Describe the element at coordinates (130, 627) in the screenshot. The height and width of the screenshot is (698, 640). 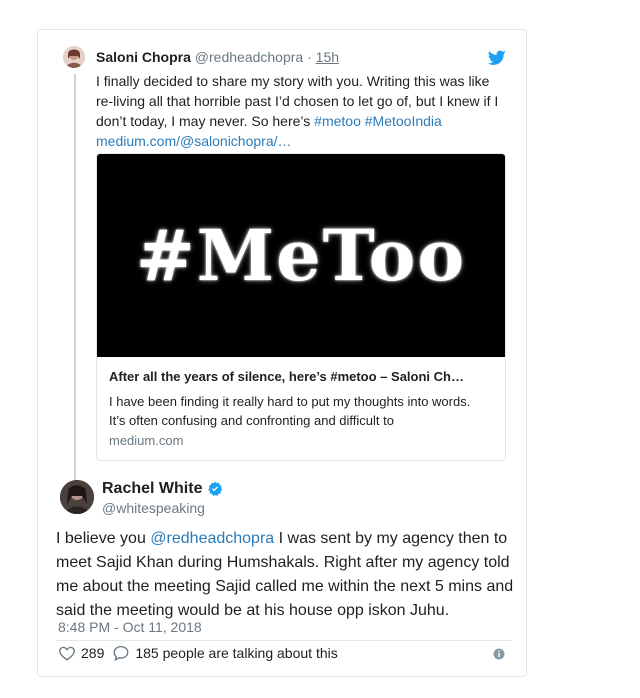
I see `reply-timestamp: 8:48 PM - Oct 11, 2018` at that location.